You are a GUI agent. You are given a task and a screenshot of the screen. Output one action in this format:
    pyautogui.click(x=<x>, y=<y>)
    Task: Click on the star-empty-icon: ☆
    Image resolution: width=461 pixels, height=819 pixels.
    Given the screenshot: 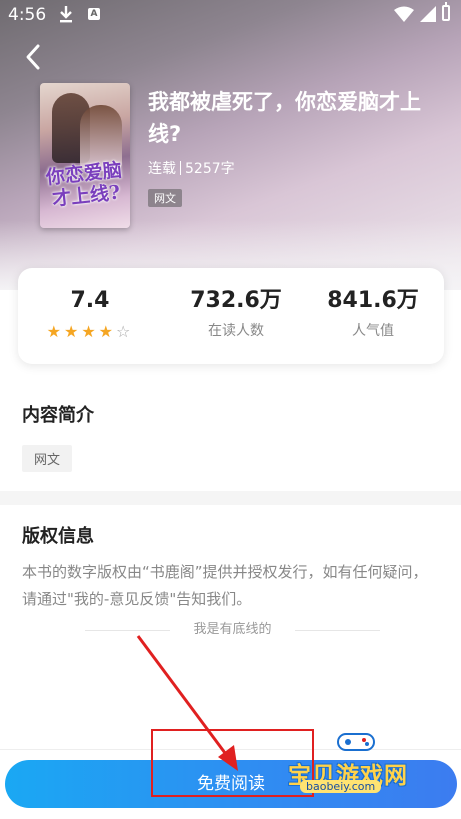 What is the action you would take?
    pyautogui.click(x=125, y=331)
    